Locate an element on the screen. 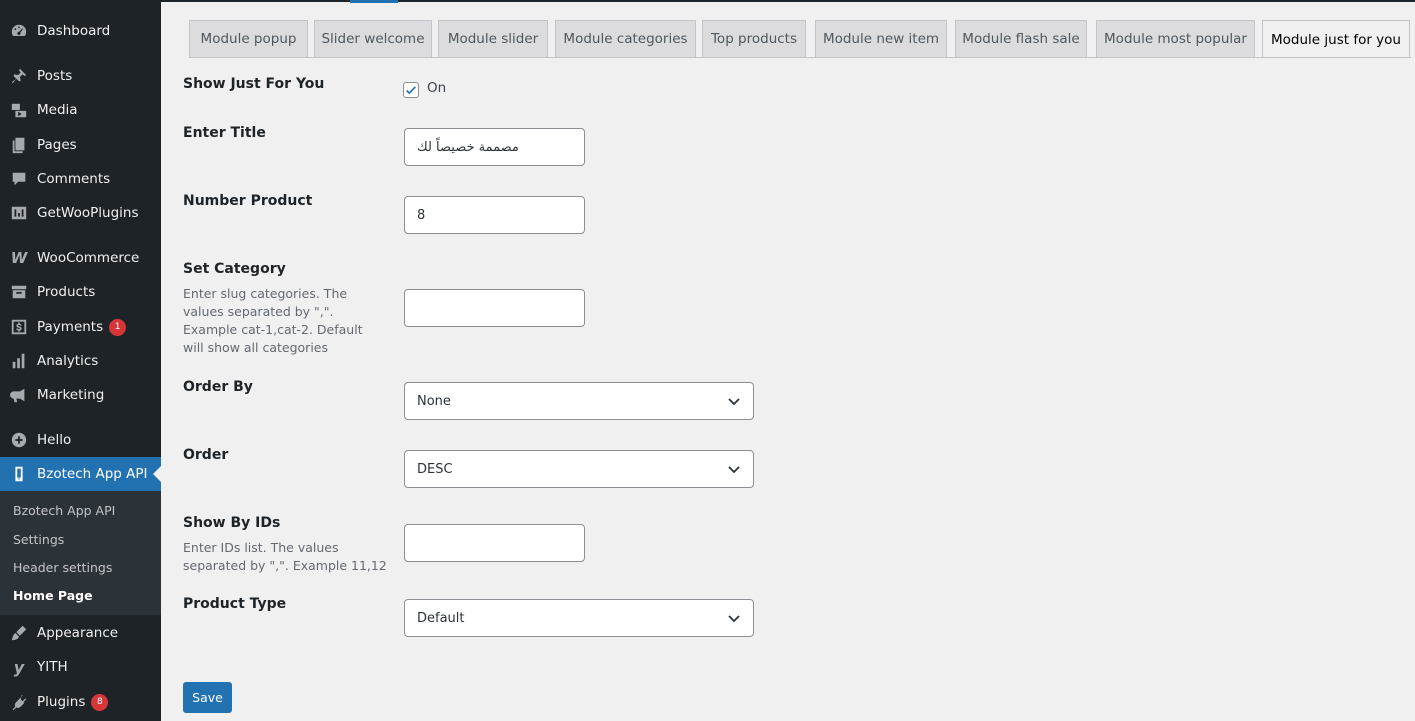 The height and width of the screenshot is (721, 1415). dollar-icon is located at coordinates (19, 327).